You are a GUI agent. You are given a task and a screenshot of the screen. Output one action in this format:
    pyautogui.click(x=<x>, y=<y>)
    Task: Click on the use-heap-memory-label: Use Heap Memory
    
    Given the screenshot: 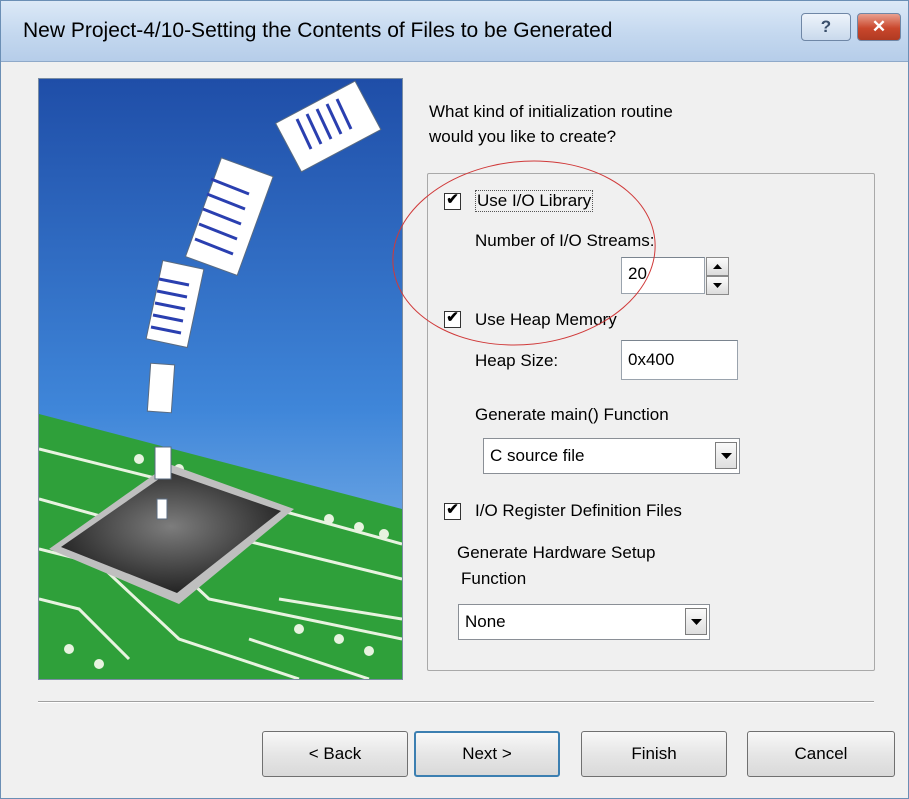 What is the action you would take?
    pyautogui.click(x=546, y=320)
    